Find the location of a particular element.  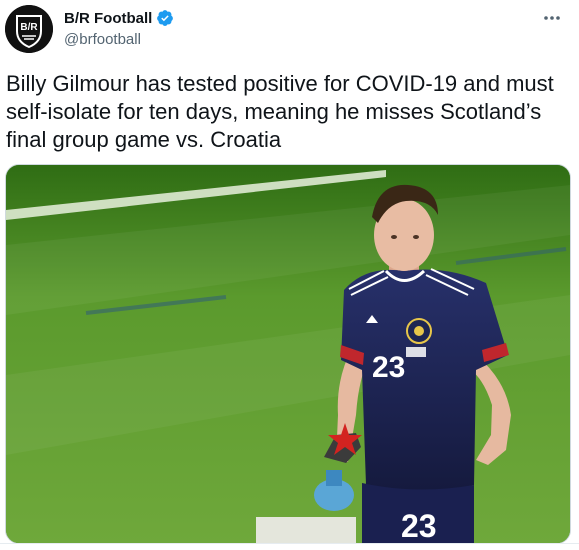

author-block: B/R Football @brfootball is located at coordinates (119, 28).